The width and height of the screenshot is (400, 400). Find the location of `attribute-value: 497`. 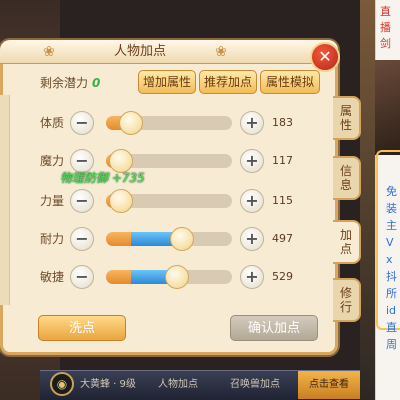

attribute-value: 497 is located at coordinates (282, 238).